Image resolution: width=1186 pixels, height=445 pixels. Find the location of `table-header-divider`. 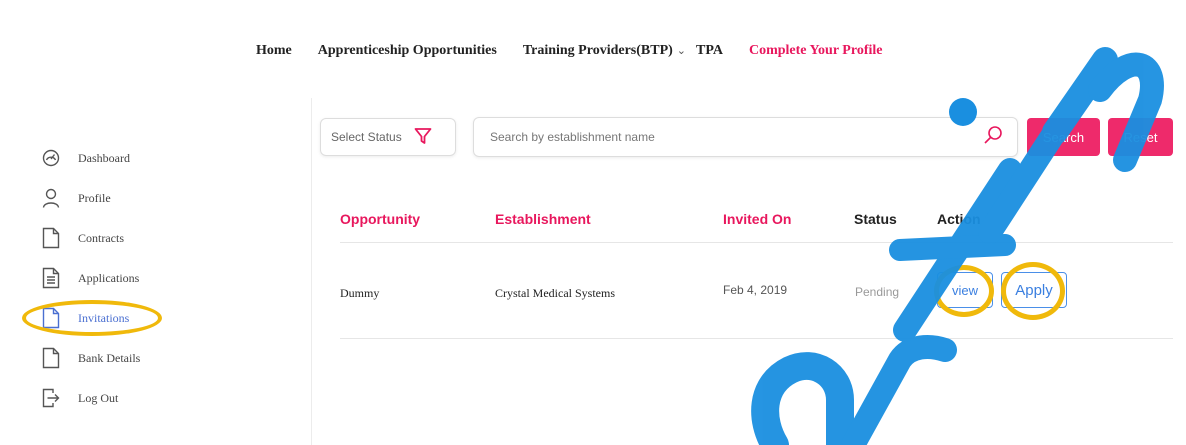

table-header-divider is located at coordinates (756, 242).